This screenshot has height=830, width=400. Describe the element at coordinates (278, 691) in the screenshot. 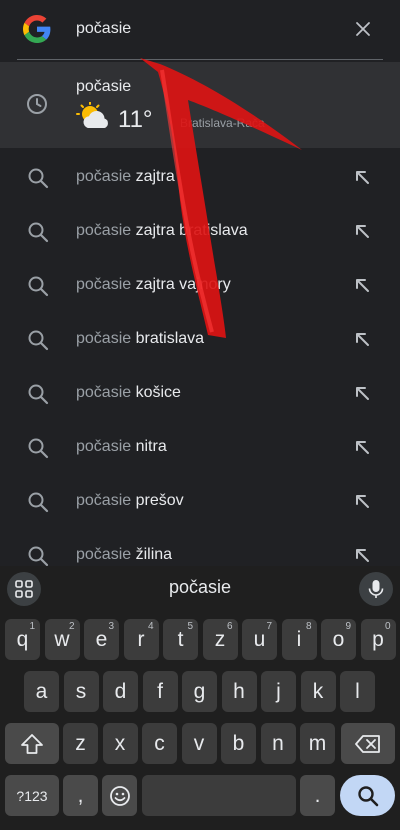

I see `key-j: j` at that location.